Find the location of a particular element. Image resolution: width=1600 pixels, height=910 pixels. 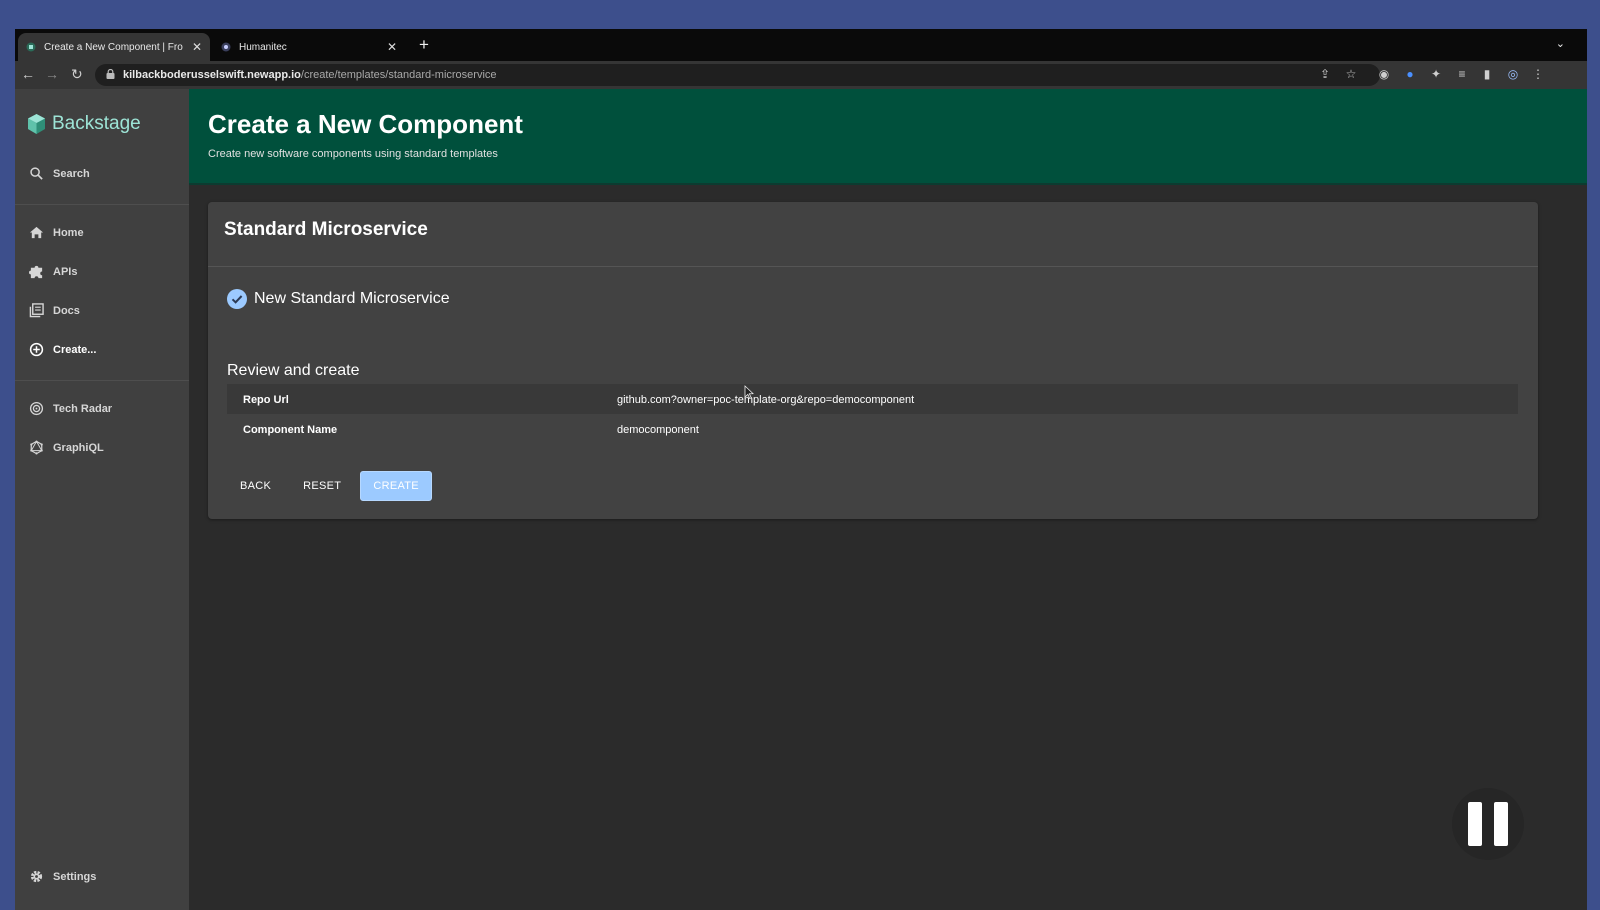

sidebar-item-tech-radar: Tech Radar is located at coordinates (70, 408).